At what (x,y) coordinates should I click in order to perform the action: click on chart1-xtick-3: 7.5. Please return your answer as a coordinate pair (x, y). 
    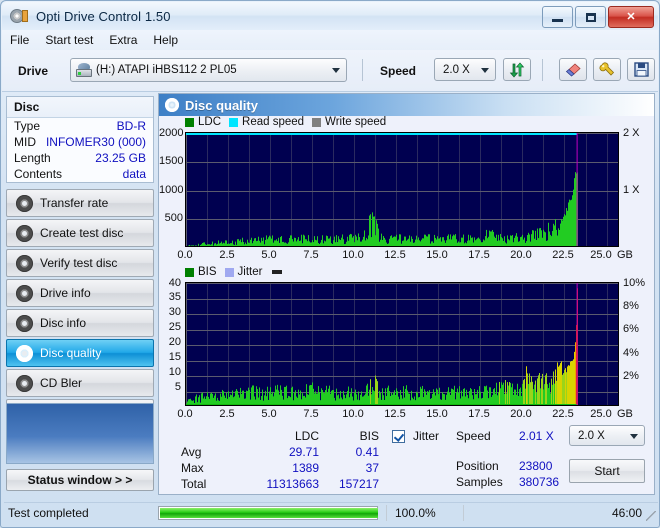
    Looking at the image, I should click on (311, 255).